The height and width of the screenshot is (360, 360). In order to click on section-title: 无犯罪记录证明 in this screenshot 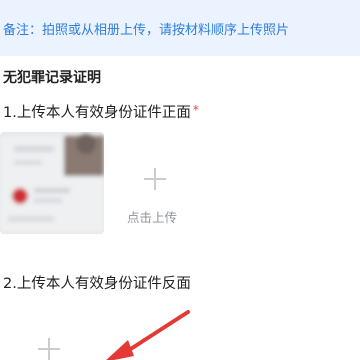, I will do `click(52, 78)`.